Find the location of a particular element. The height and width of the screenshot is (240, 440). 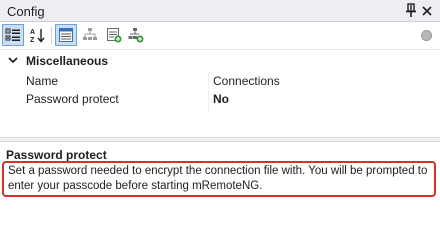

close-icon is located at coordinates (427, 11).